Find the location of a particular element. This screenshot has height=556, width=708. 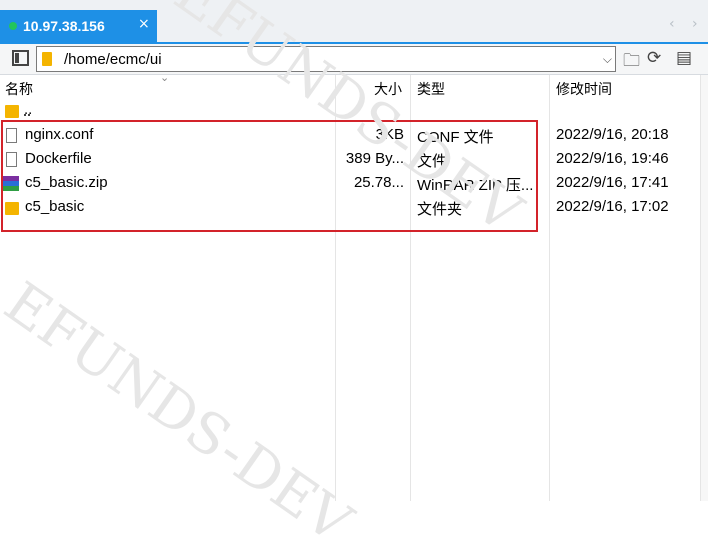

sidebar-toggle-button is located at coordinates (21, 59).